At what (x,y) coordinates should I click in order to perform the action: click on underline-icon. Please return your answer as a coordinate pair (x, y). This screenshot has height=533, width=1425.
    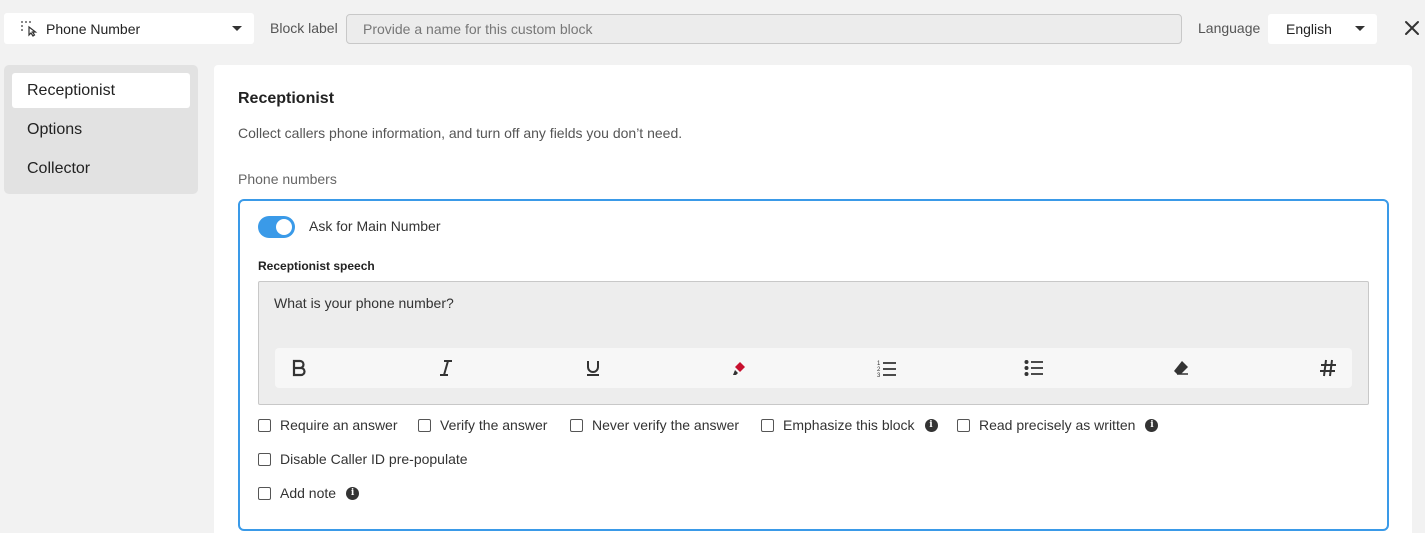
    Looking at the image, I should click on (593, 368).